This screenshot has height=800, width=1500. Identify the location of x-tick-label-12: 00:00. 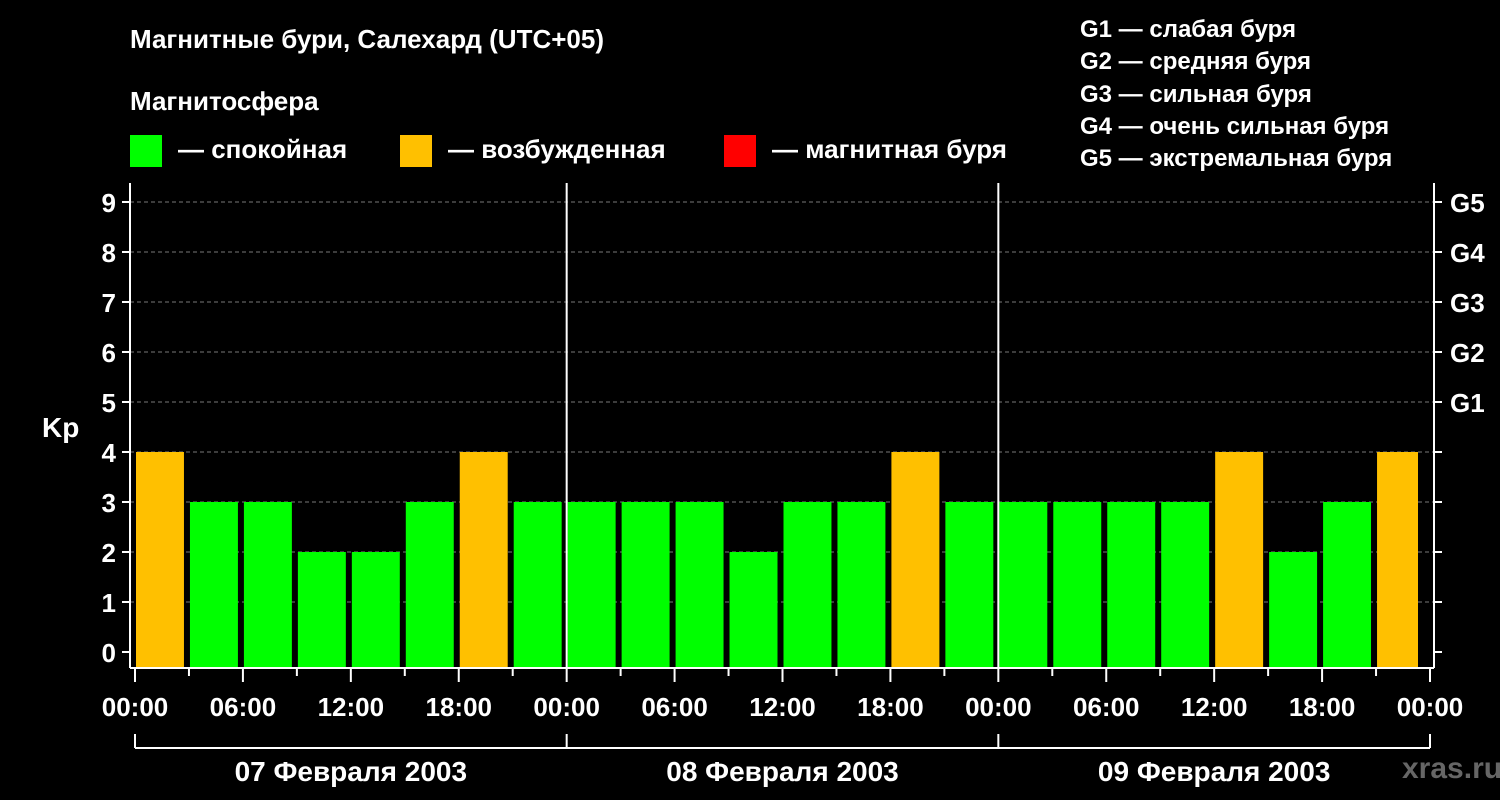
(1430, 707).